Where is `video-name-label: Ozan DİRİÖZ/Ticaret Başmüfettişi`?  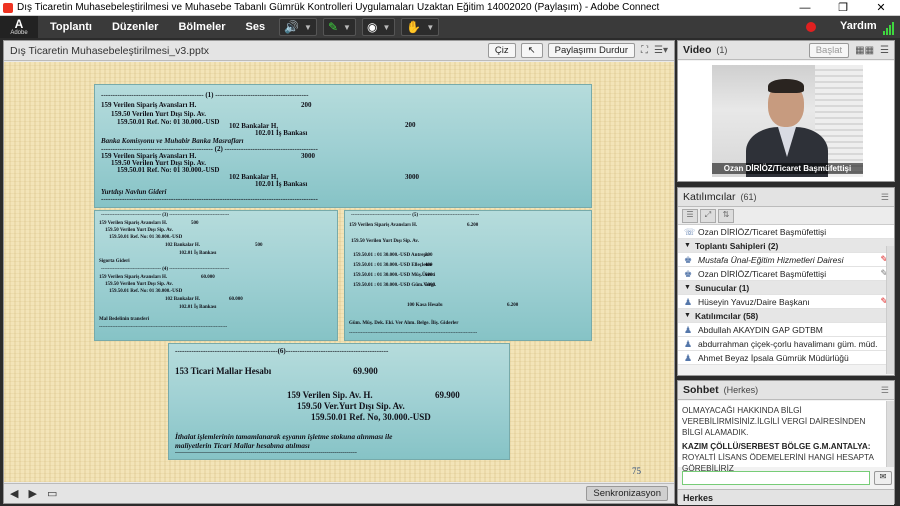
video-name-label: Ozan DİRİÖZ/Ticaret Başmüfettişi is located at coordinates (787, 168).